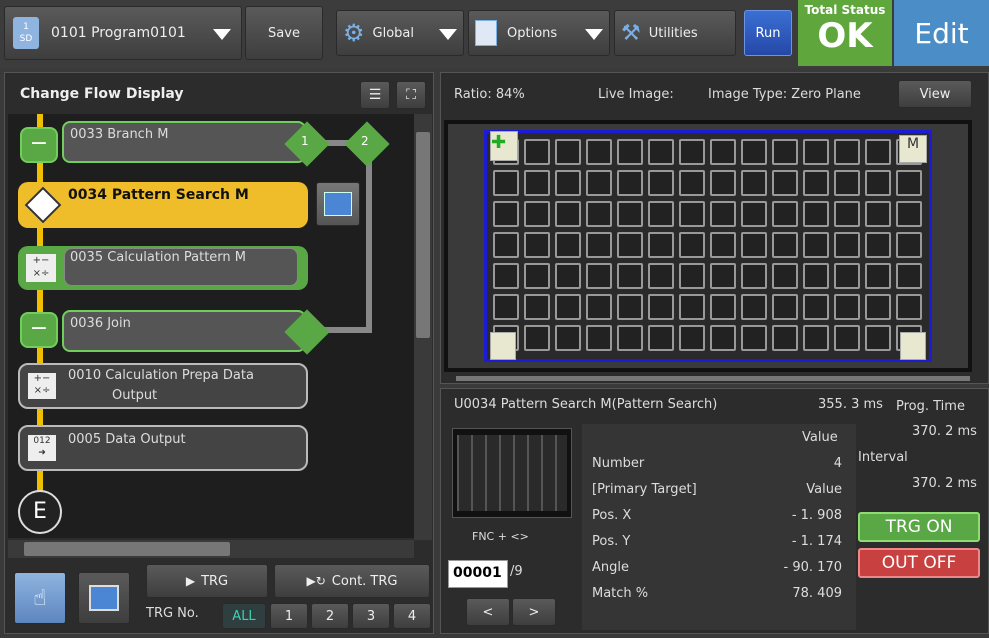 This screenshot has height=638, width=989. I want to click on flow-node-pattern-search: 0034 Pattern Search M, so click(163, 205).